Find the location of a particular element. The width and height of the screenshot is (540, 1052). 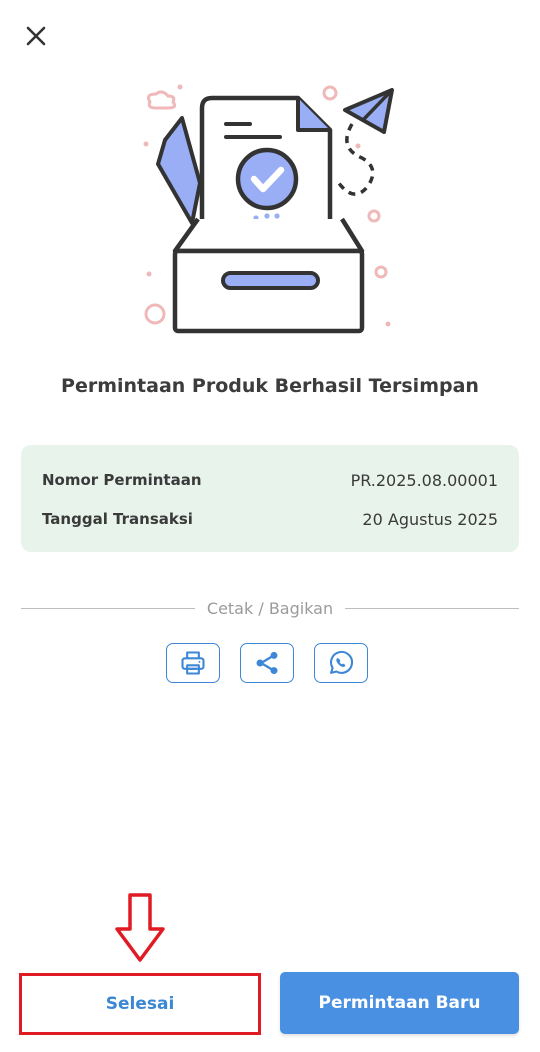

request-number-label: Nomor Permintaan is located at coordinates (122, 480).